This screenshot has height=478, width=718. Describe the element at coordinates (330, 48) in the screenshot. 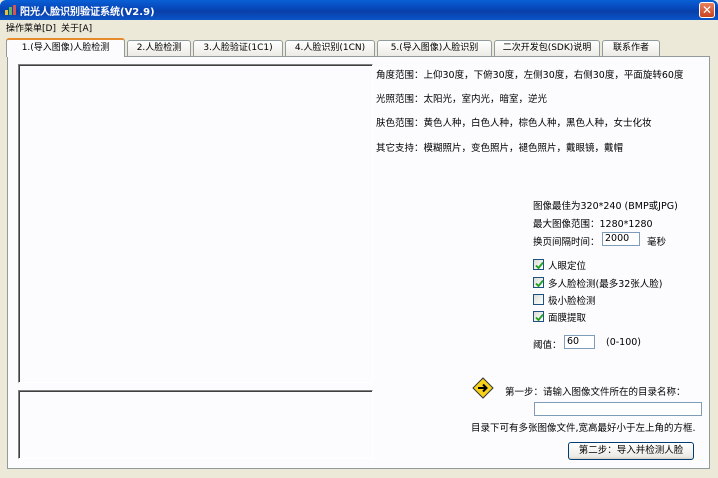

I see `tab-face-recognize: 4.人脸识别(1CN)` at that location.